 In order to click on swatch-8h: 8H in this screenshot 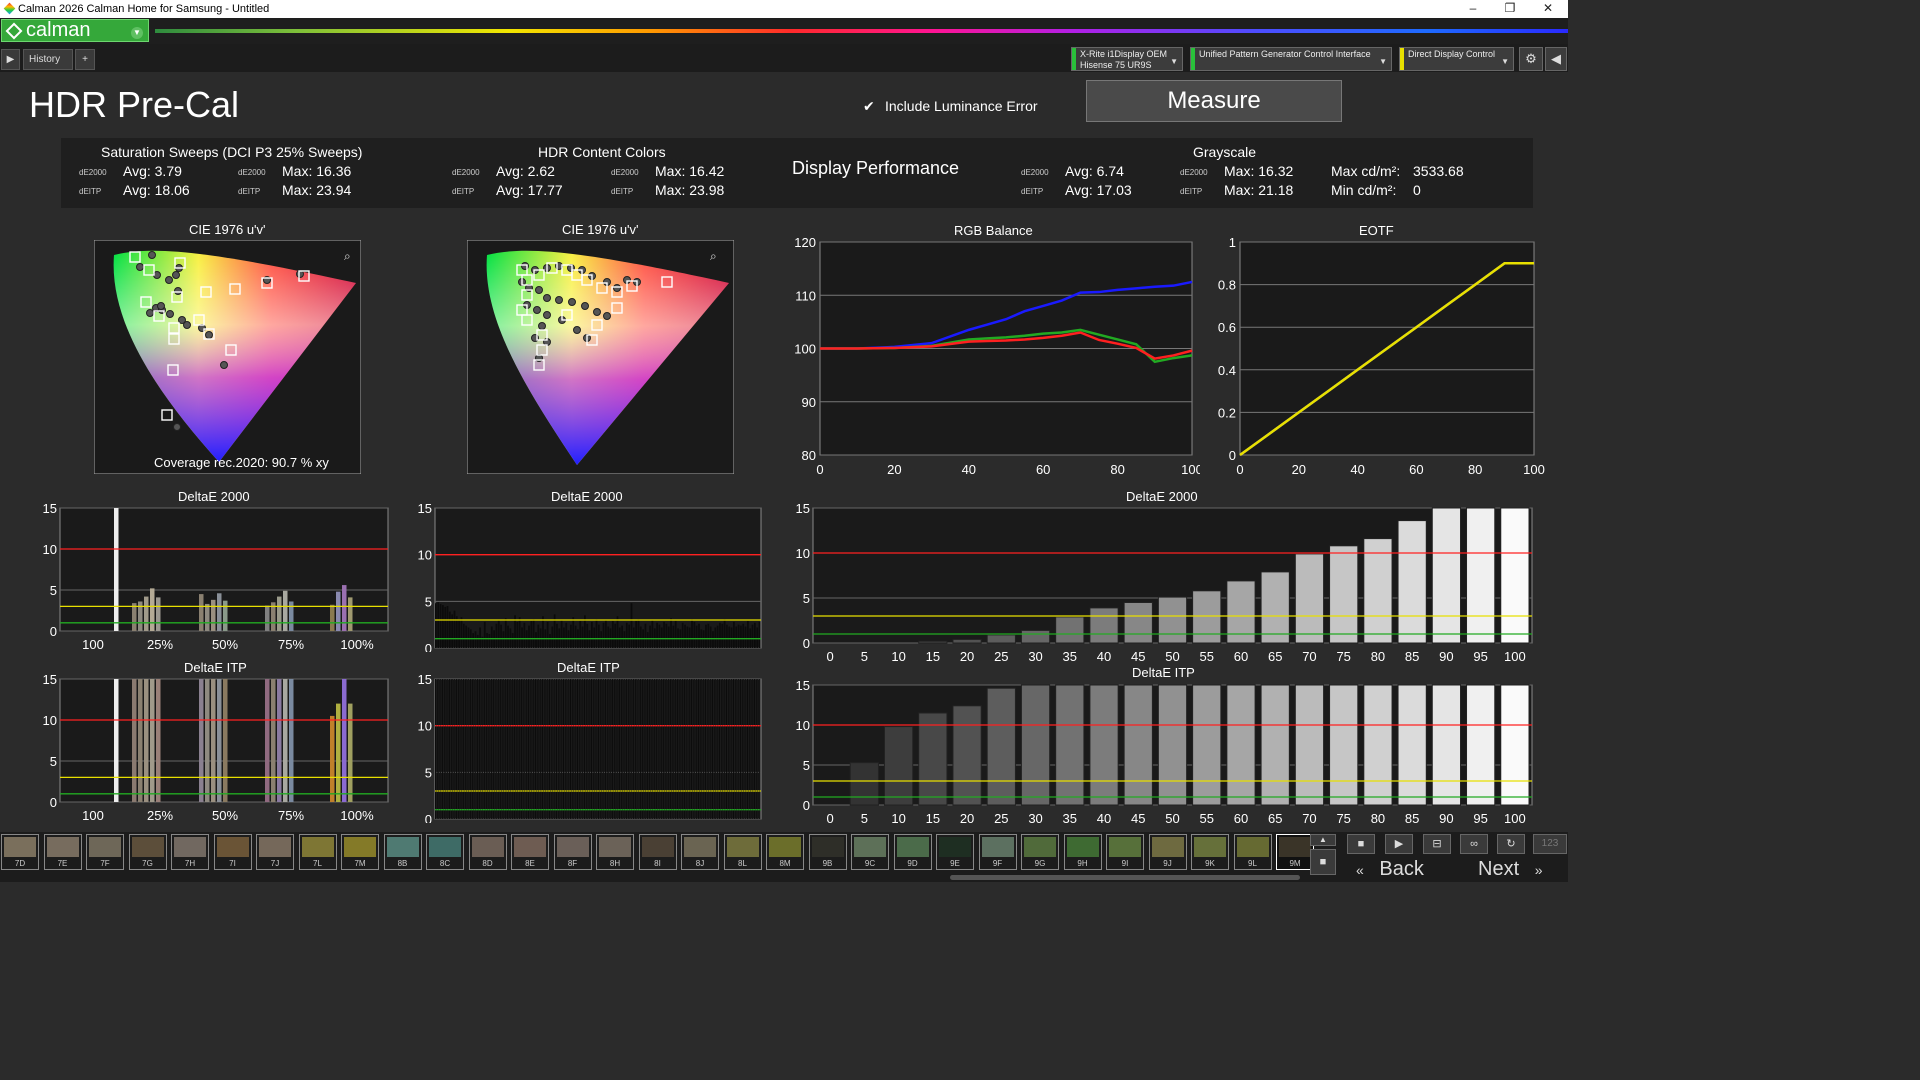, I will do `click(615, 852)`.